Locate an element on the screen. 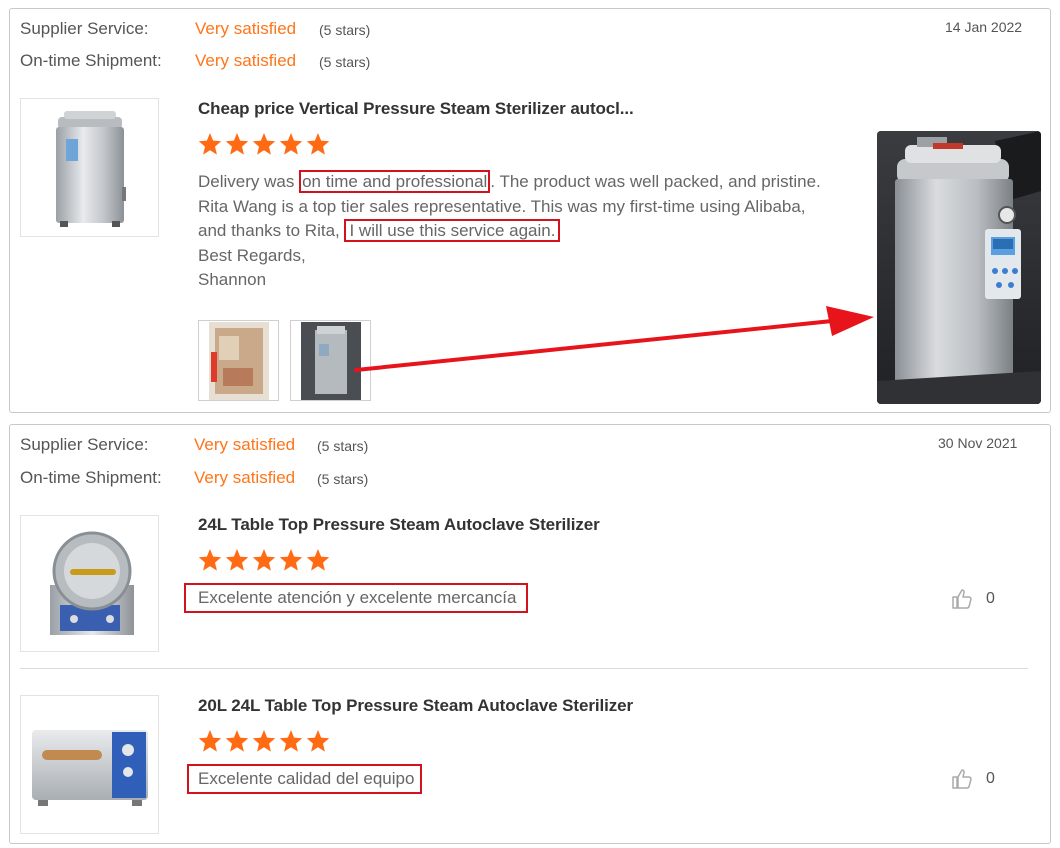 The height and width of the screenshot is (848, 1060). review-text-part: and thanks to Rita, is located at coordinates (271, 230).